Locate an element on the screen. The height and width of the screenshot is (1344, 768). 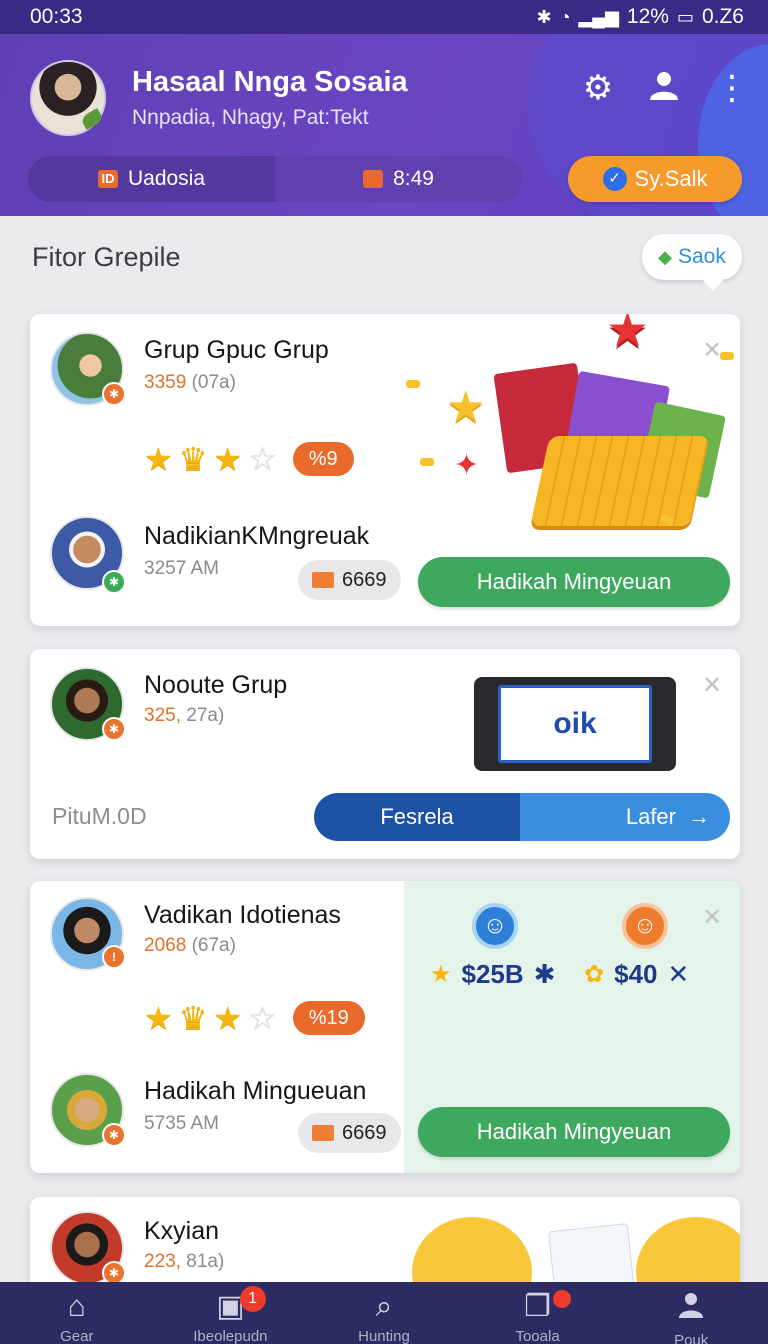
price-tag: ★ $25B ✱ is located at coordinates (493, 974).